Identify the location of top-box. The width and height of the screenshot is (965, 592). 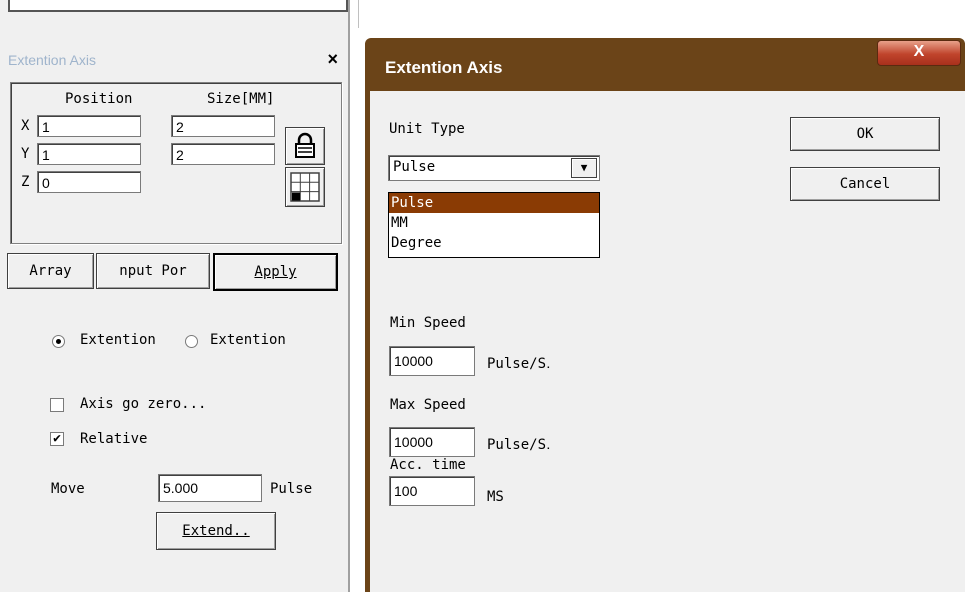
(178, 6).